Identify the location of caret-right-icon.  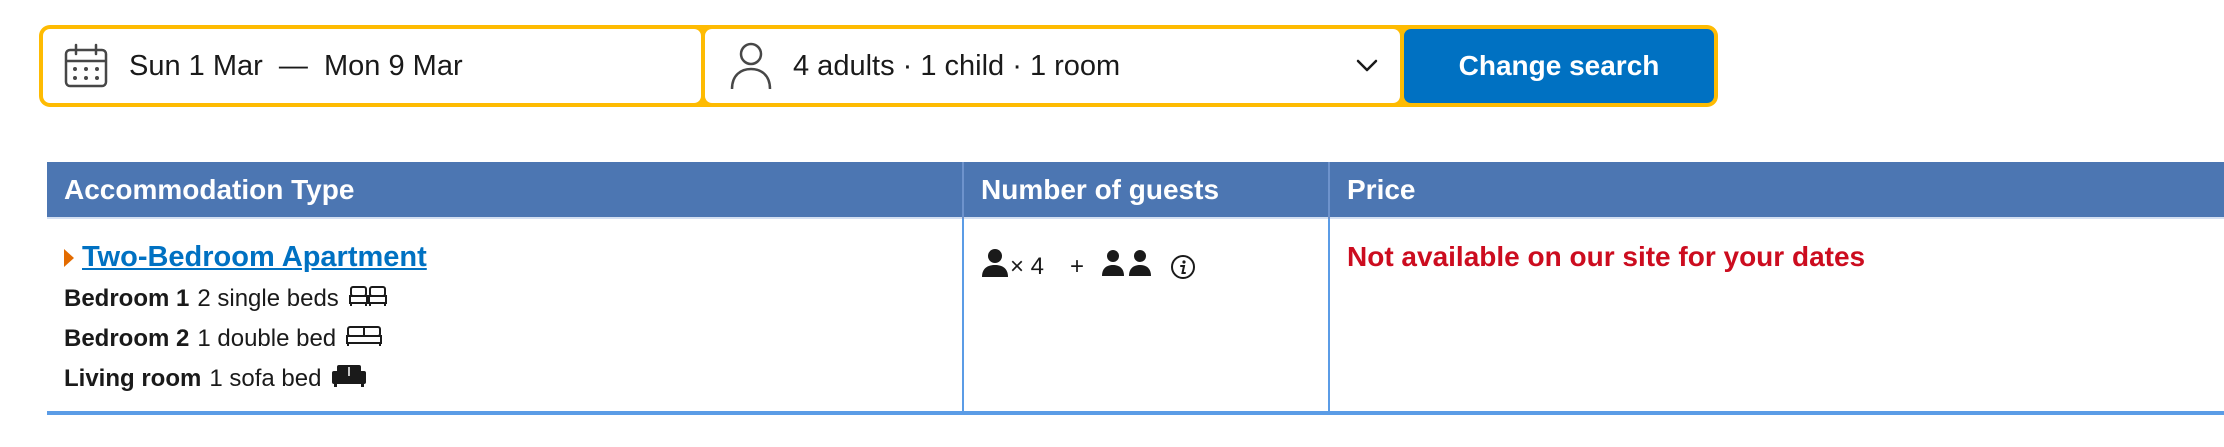
(69, 257).